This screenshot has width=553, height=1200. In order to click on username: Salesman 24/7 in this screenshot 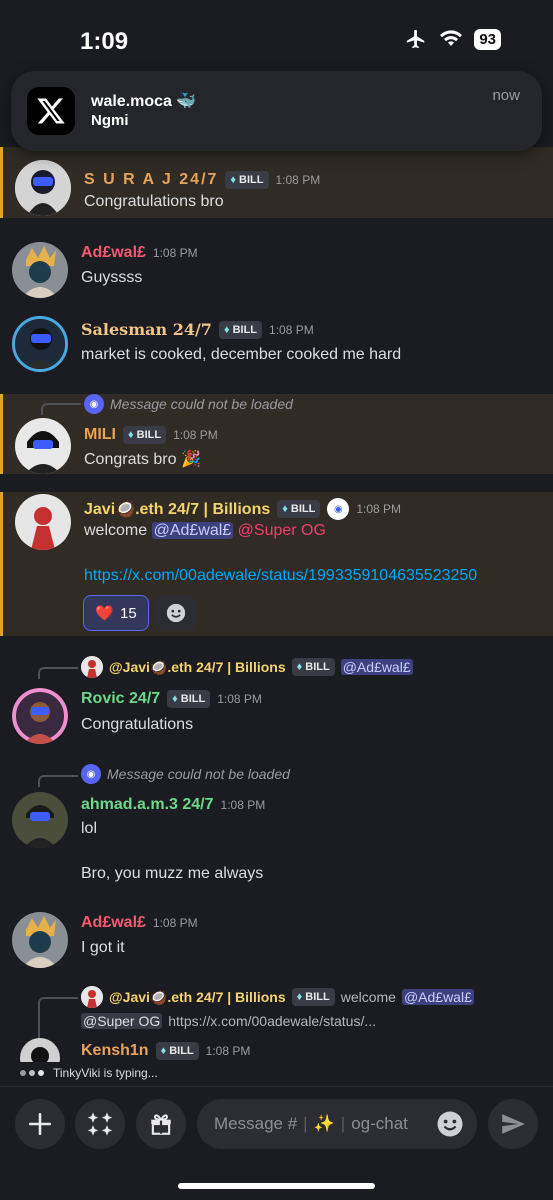, I will do `click(146, 329)`.